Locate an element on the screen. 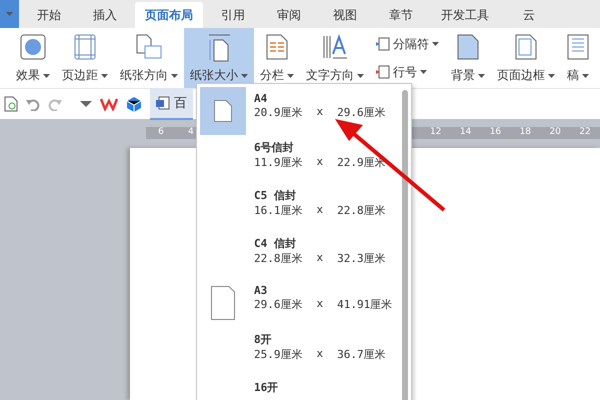 The width and height of the screenshot is (600, 400). document-tab: 百 is located at coordinates (171, 104).